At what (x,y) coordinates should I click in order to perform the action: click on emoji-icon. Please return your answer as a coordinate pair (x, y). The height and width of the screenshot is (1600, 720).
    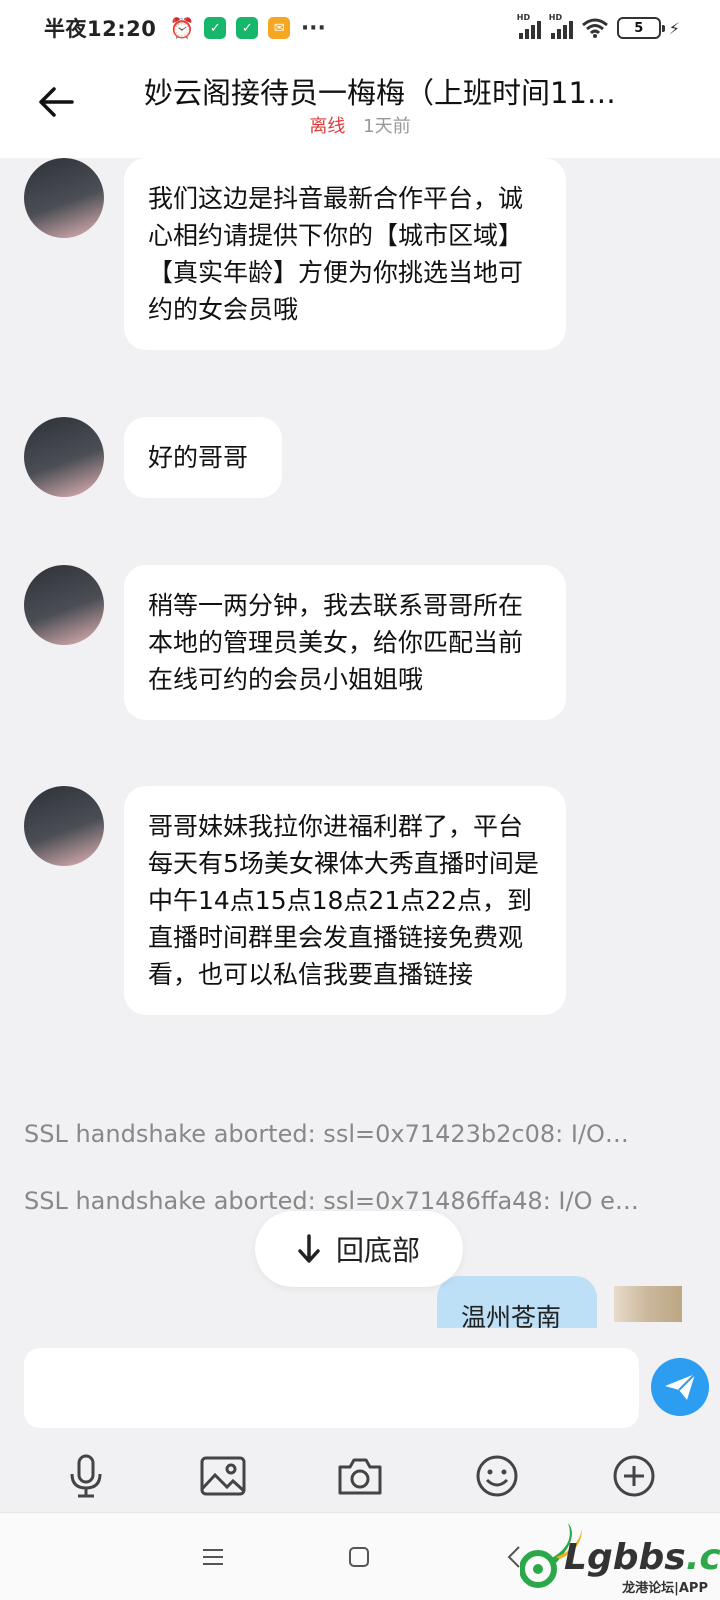
    Looking at the image, I should click on (497, 1476).